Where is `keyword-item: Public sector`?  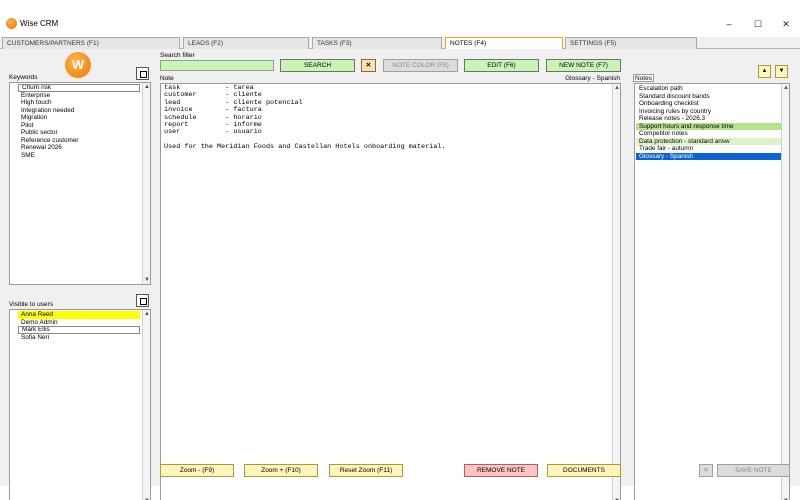
keyword-item: Public sector is located at coordinates (79, 133).